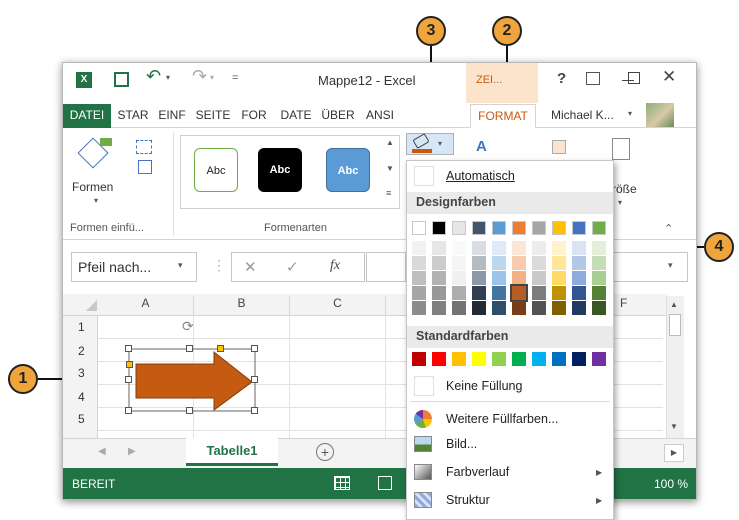 This screenshot has height=520, width=739. What do you see at coordinates (102, 451) in the screenshot?
I see `sheet-prev-icon: ◀` at bounding box center [102, 451].